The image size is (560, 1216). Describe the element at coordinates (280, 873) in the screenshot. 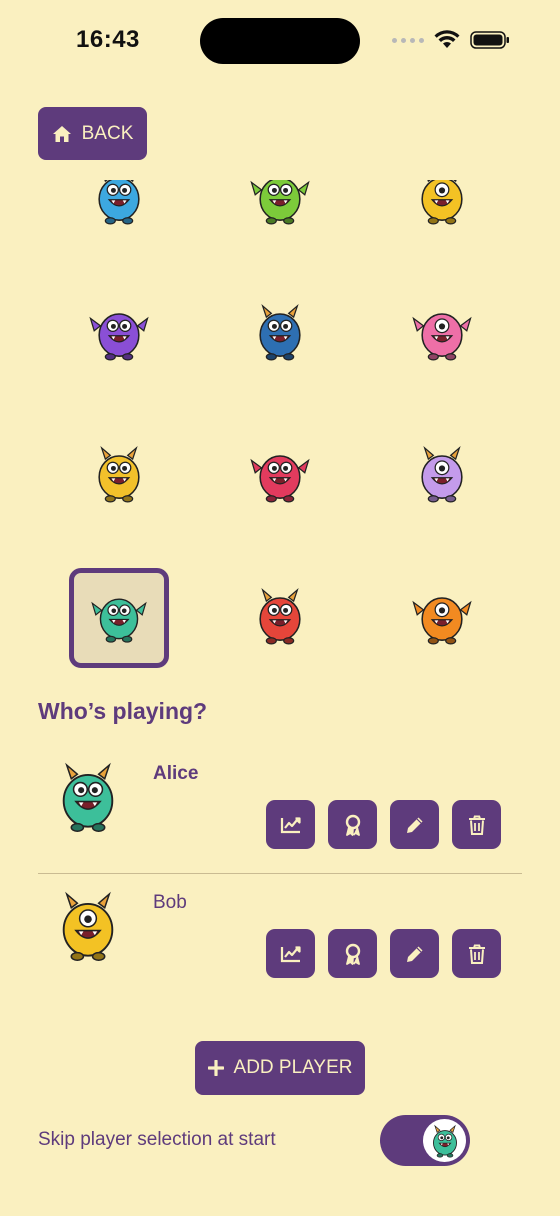

I see `divider` at that location.